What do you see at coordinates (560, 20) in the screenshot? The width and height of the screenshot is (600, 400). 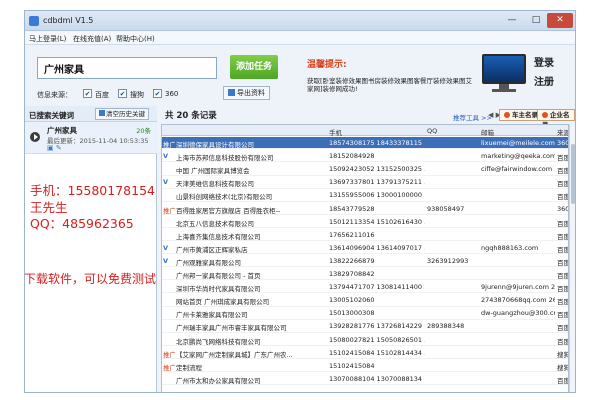 I see `close-button: ✕` at bounding box center [560, 20].